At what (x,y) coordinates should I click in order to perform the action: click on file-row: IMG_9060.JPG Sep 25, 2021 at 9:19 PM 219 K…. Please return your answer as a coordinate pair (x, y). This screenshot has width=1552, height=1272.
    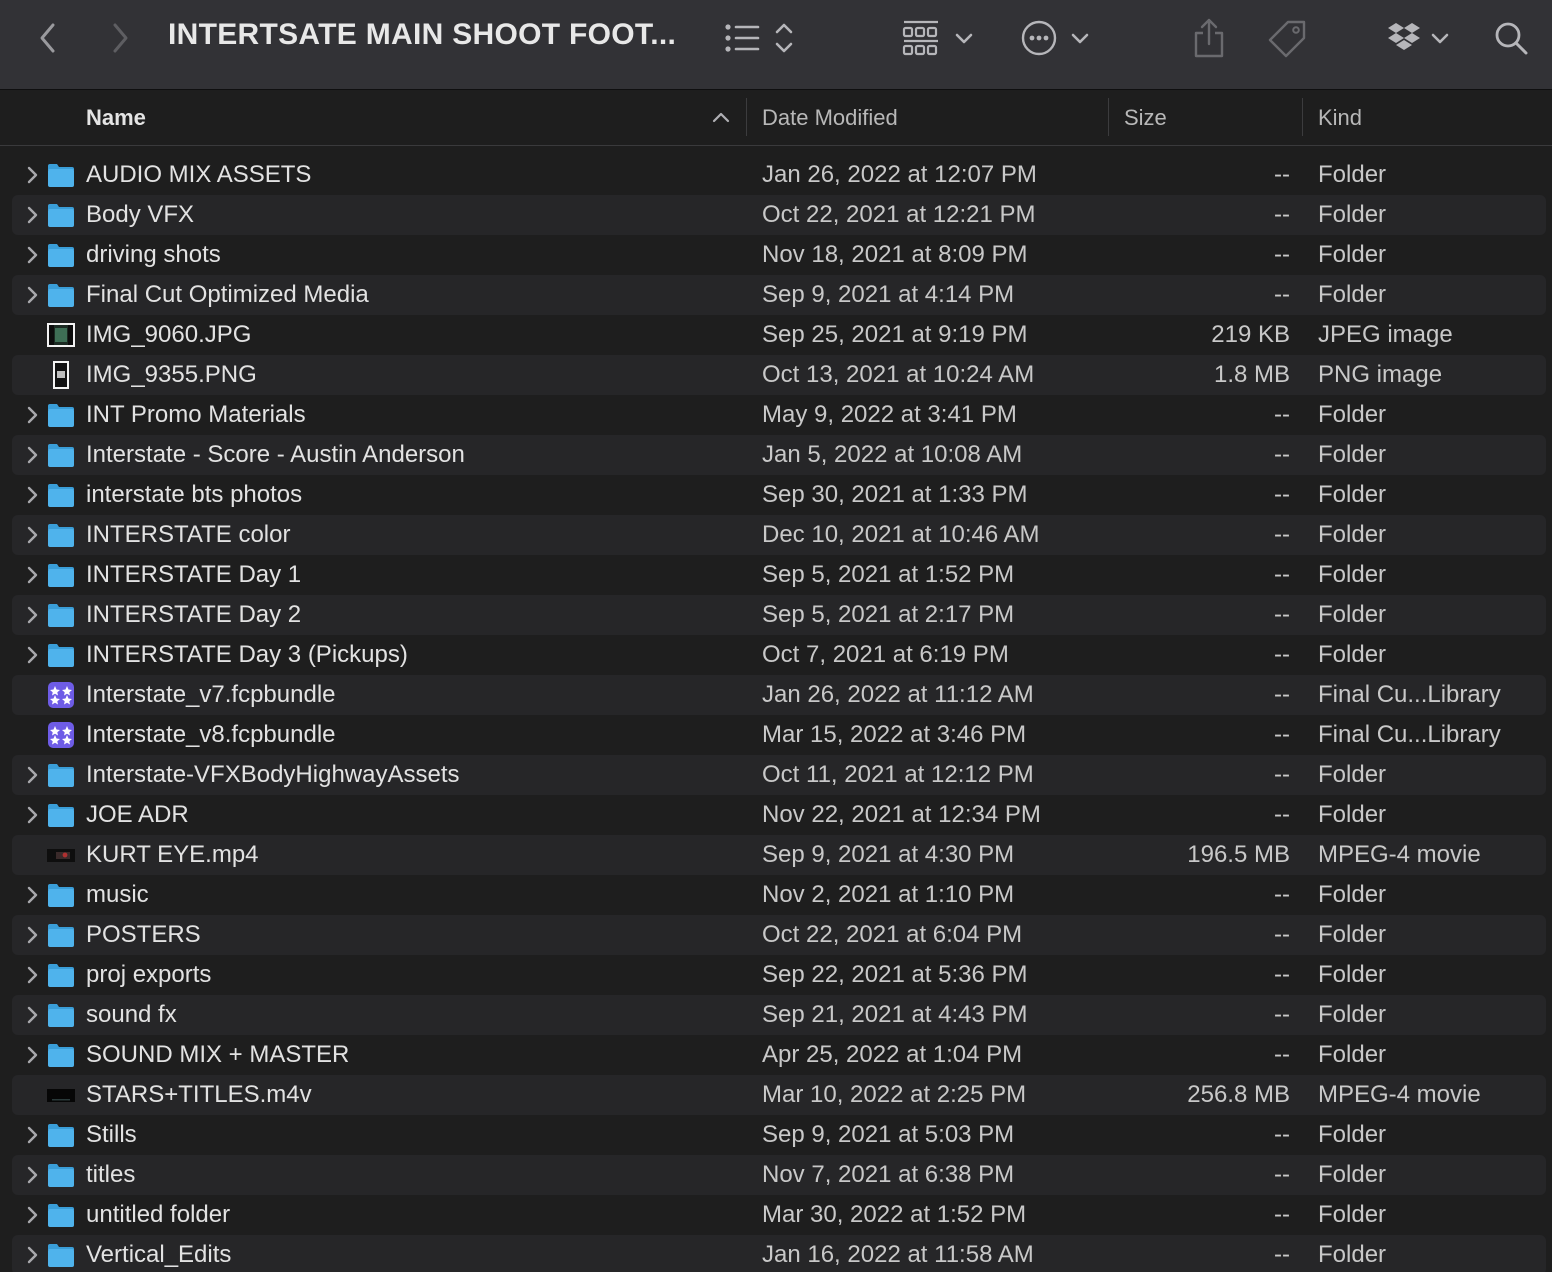
    Looking at the image, I should click on (779, 335).